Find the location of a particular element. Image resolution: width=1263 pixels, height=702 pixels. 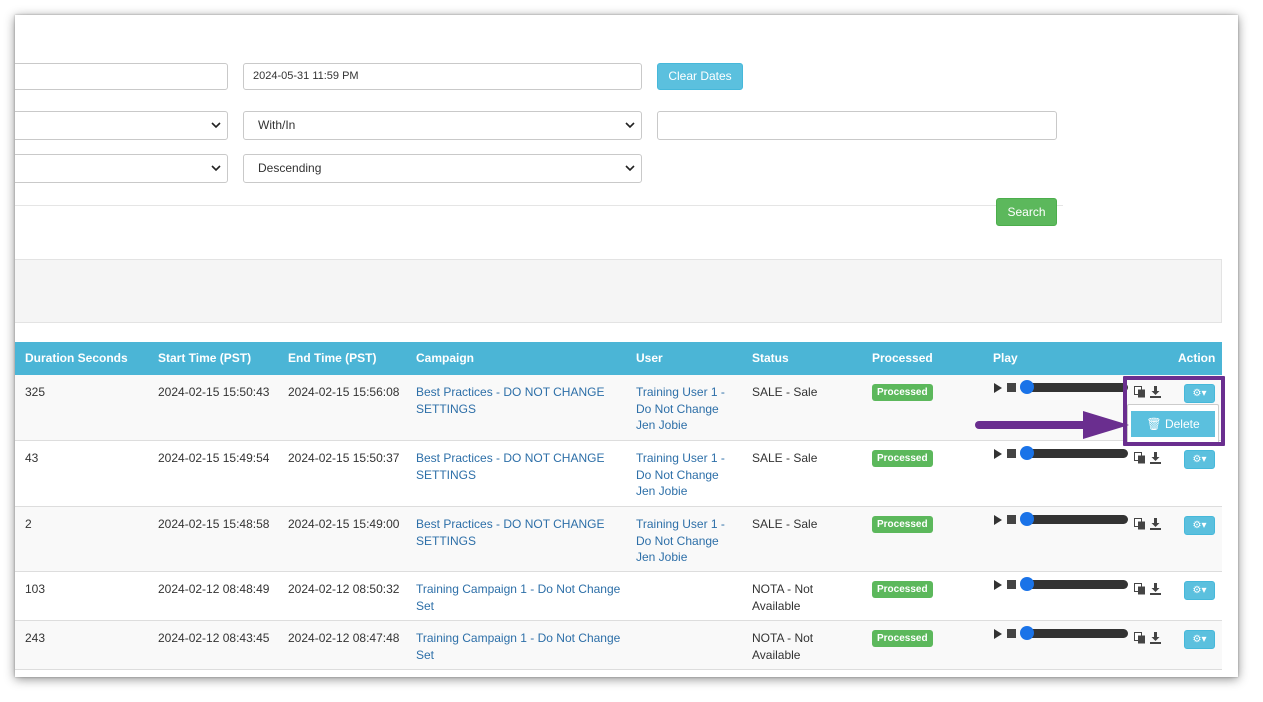

start-date-input is located at coordinates (121, 76).